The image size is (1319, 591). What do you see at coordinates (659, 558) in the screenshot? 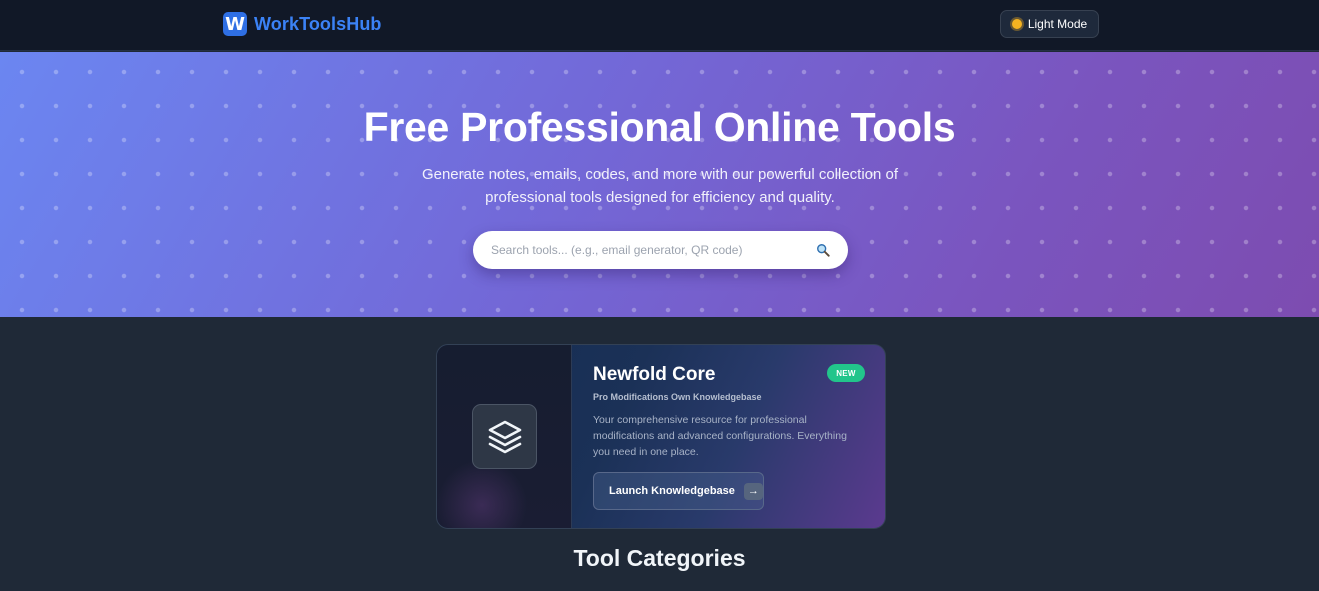
I see `tool-categories-heading: Tool Categories` at bounding box center [659, 558].